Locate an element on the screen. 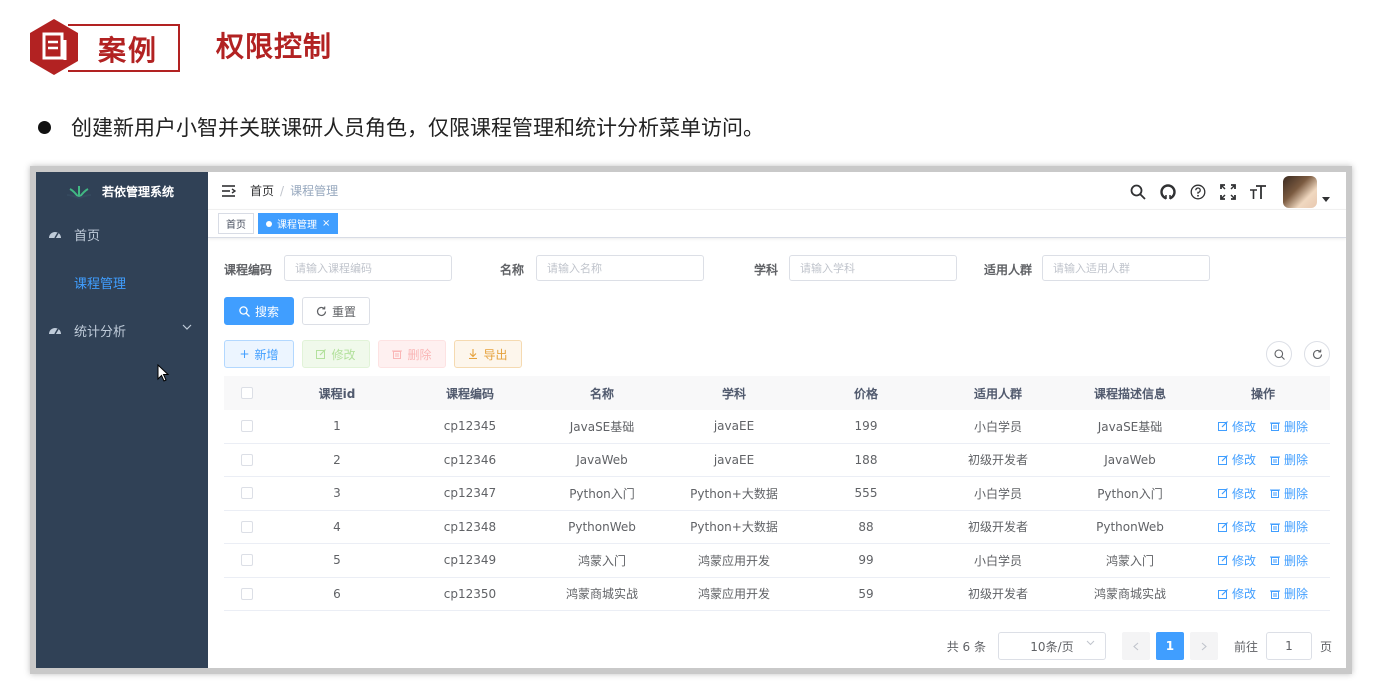 The width and height of the screenshot is (1398, 687). edit-button-label: 修改 is located at coordinates (343, 354).